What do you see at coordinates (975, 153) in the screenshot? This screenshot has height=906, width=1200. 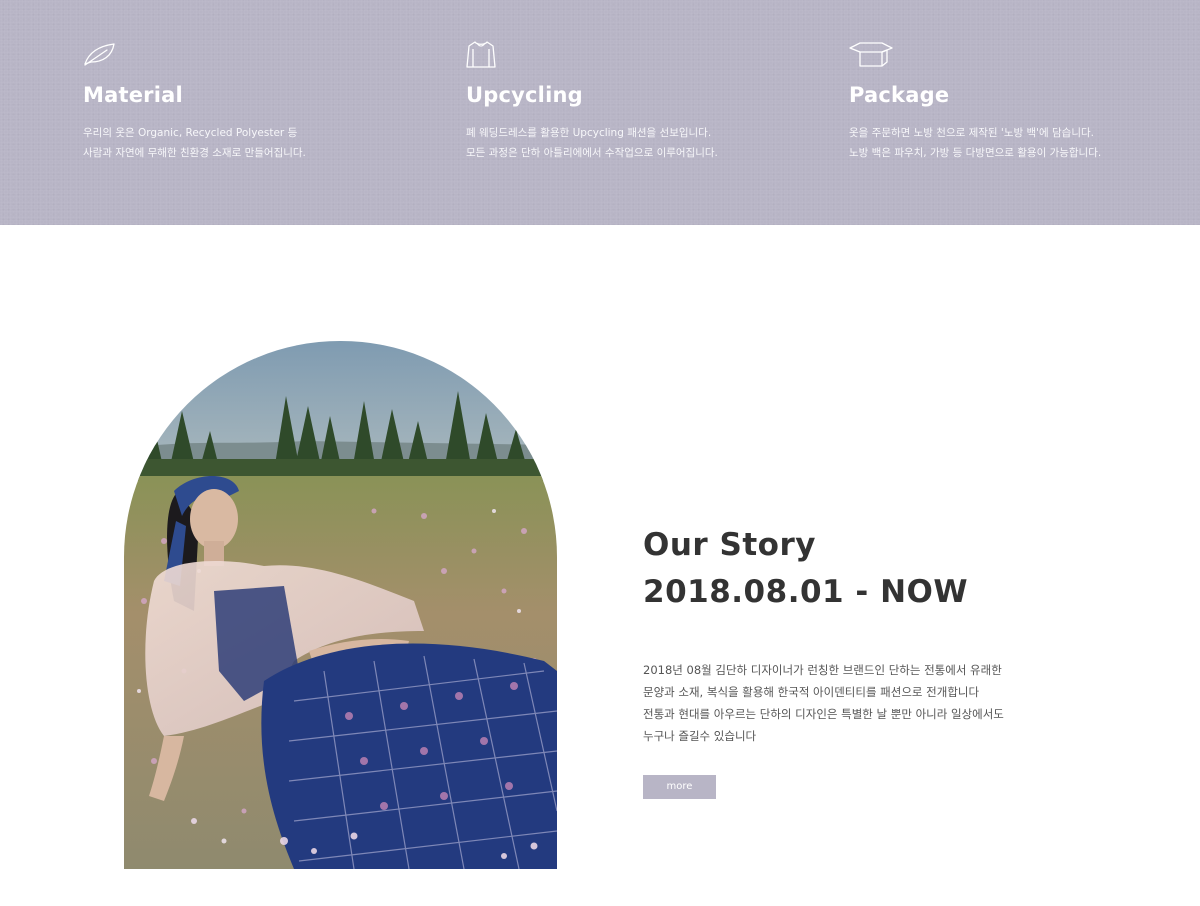 I see `feature-description-line: 노방 백은 파우치, 가방 등 다방면으로 활용이 가능합니다.` at bounding box center [975, 153].